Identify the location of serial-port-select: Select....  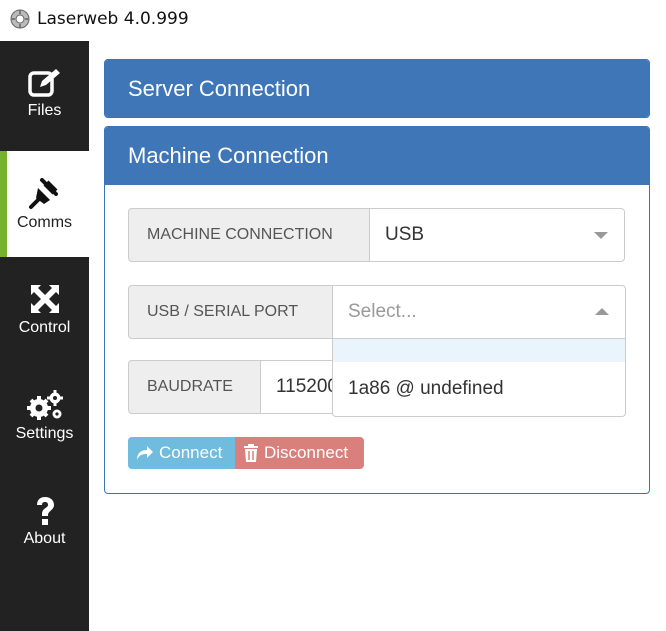
(479, 312).